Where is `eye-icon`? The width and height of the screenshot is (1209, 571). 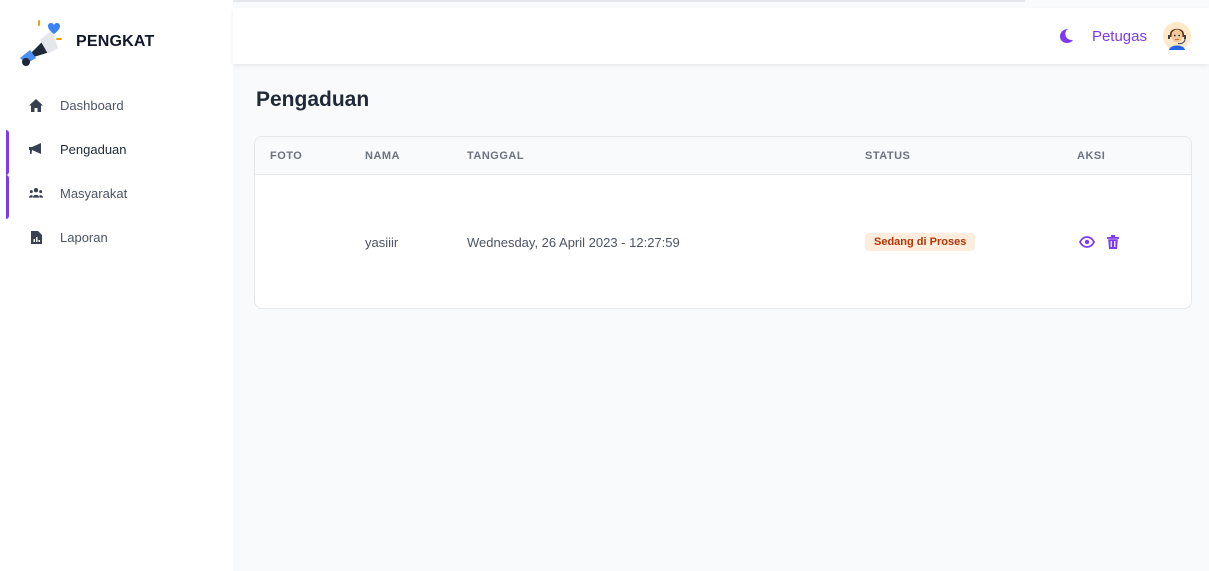
eye-icon is located at coordinates (1087, 242).